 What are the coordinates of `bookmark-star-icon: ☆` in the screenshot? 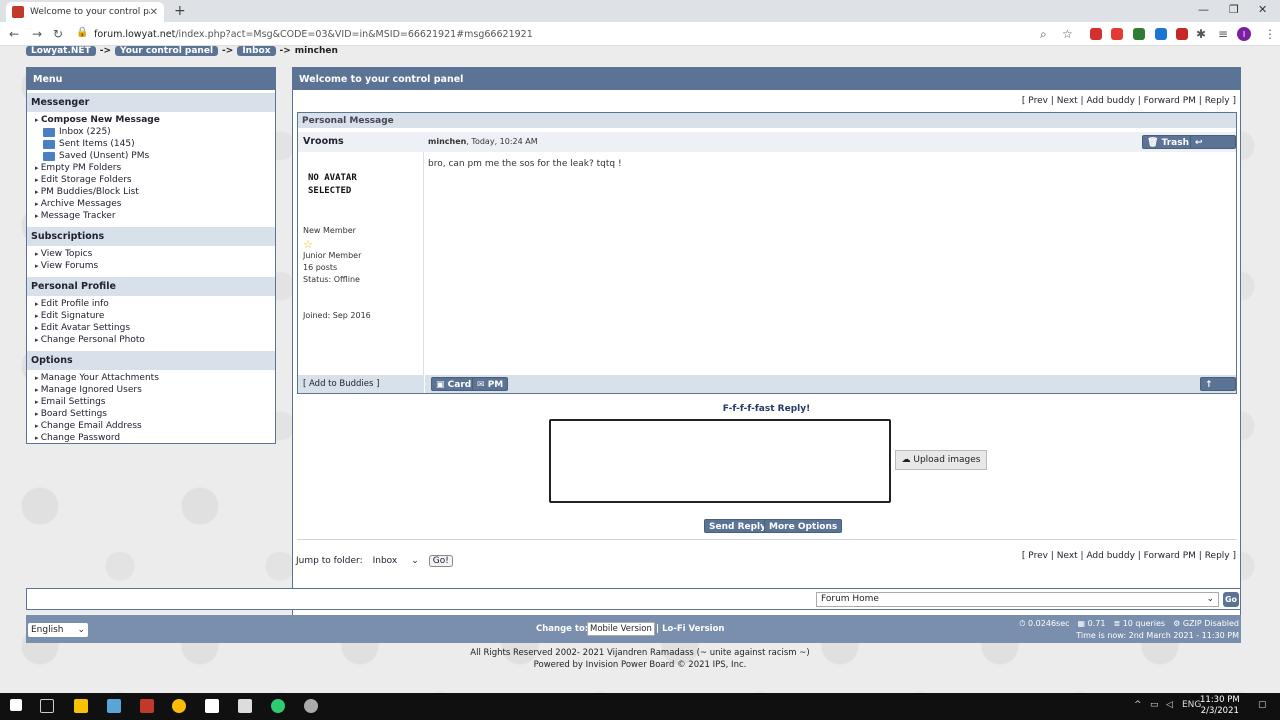 It's located at (1067, 34).